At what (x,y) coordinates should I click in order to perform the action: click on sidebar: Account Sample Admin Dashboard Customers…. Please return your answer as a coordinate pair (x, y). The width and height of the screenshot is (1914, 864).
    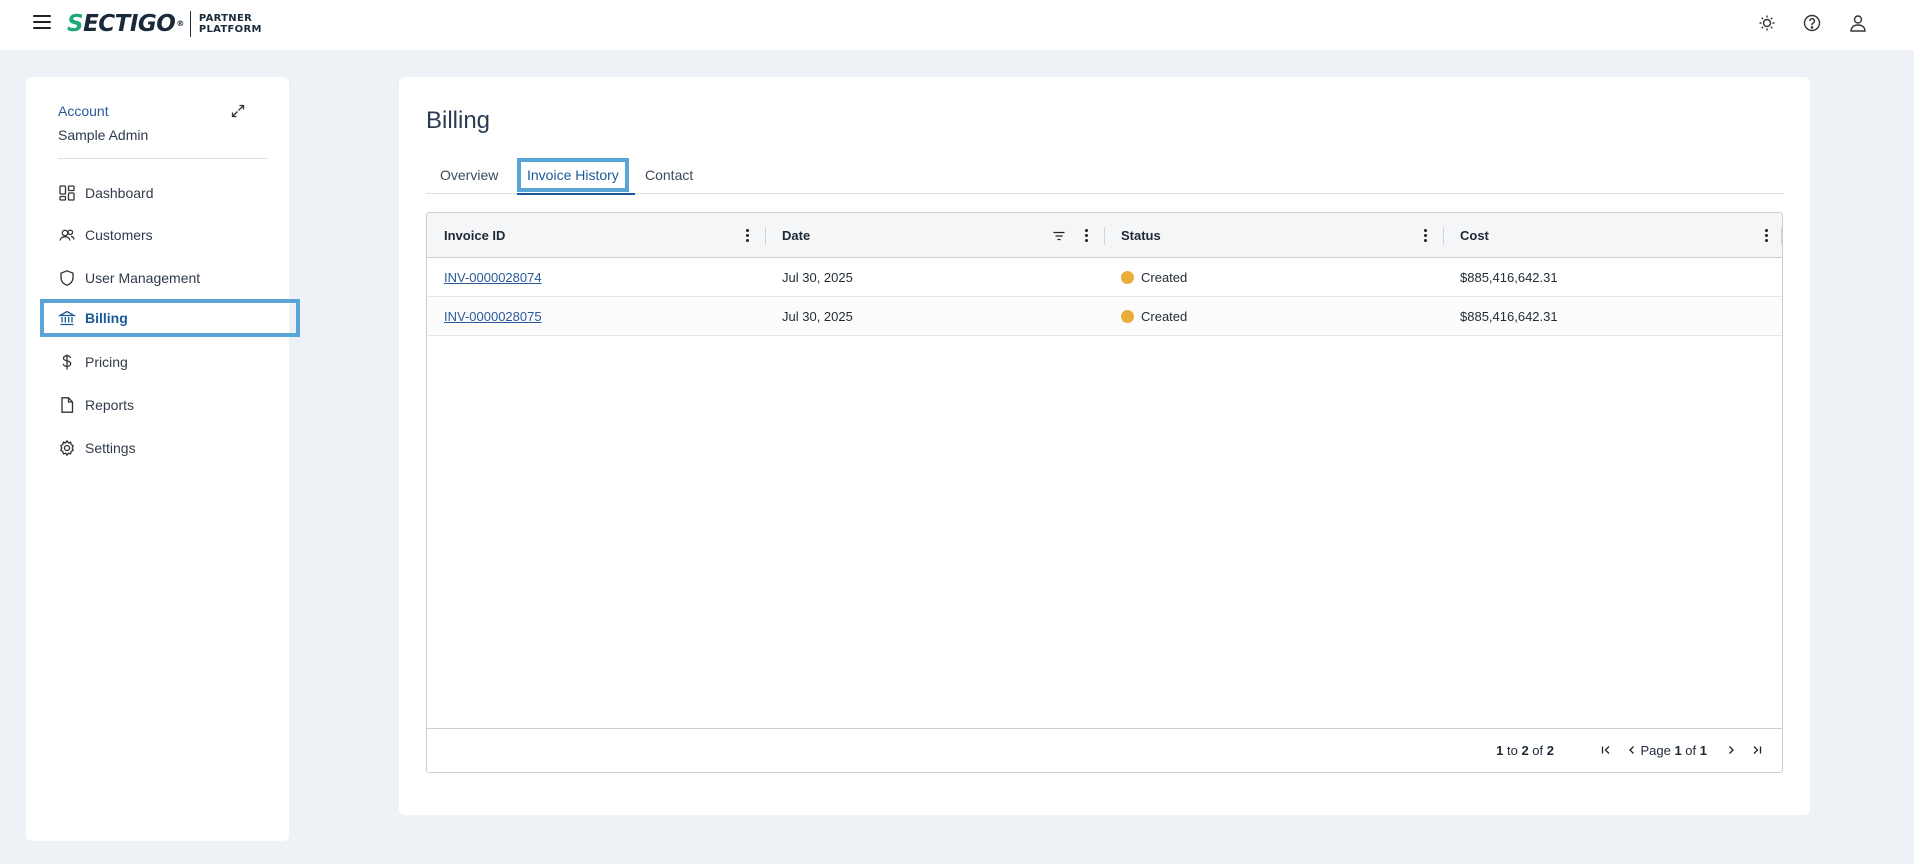
    Looking at the image, I should click on (163, 459).